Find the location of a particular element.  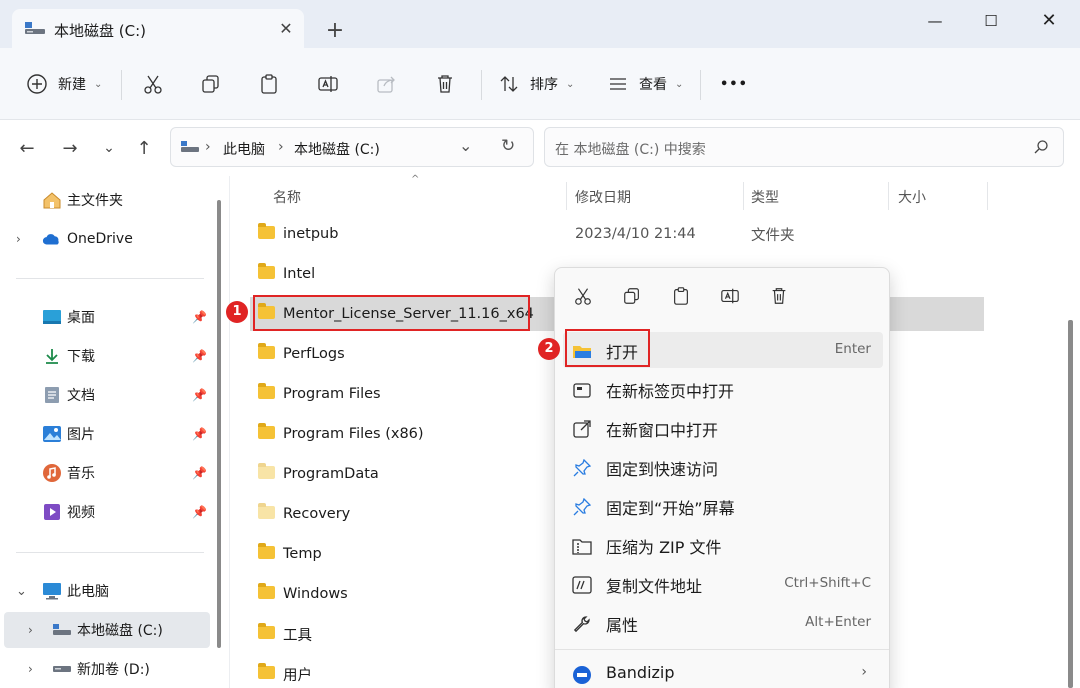

address-bar: › 此电脑 › 本地磁盘 (C:) ⌄ ↻ is located at coordinates (352, 147).